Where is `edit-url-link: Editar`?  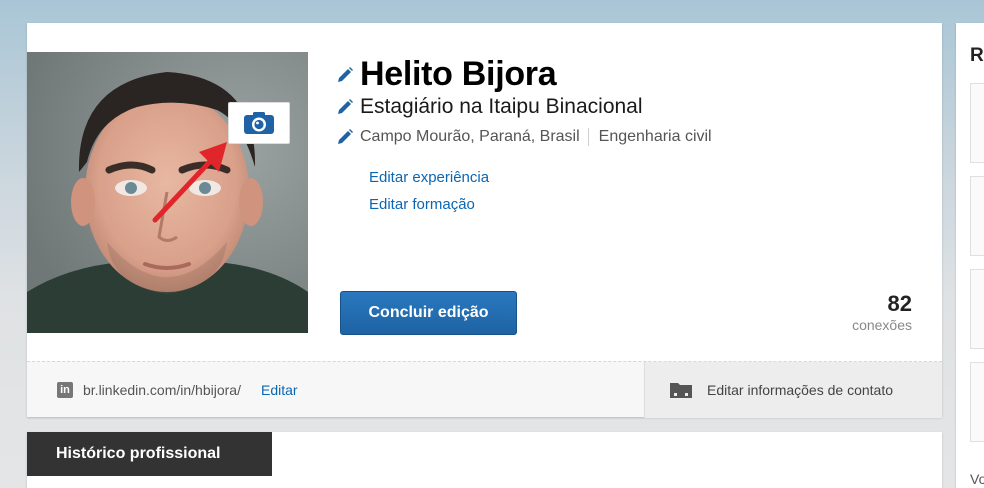 edit-url-link: Editar is located at coordinates (279, 390).